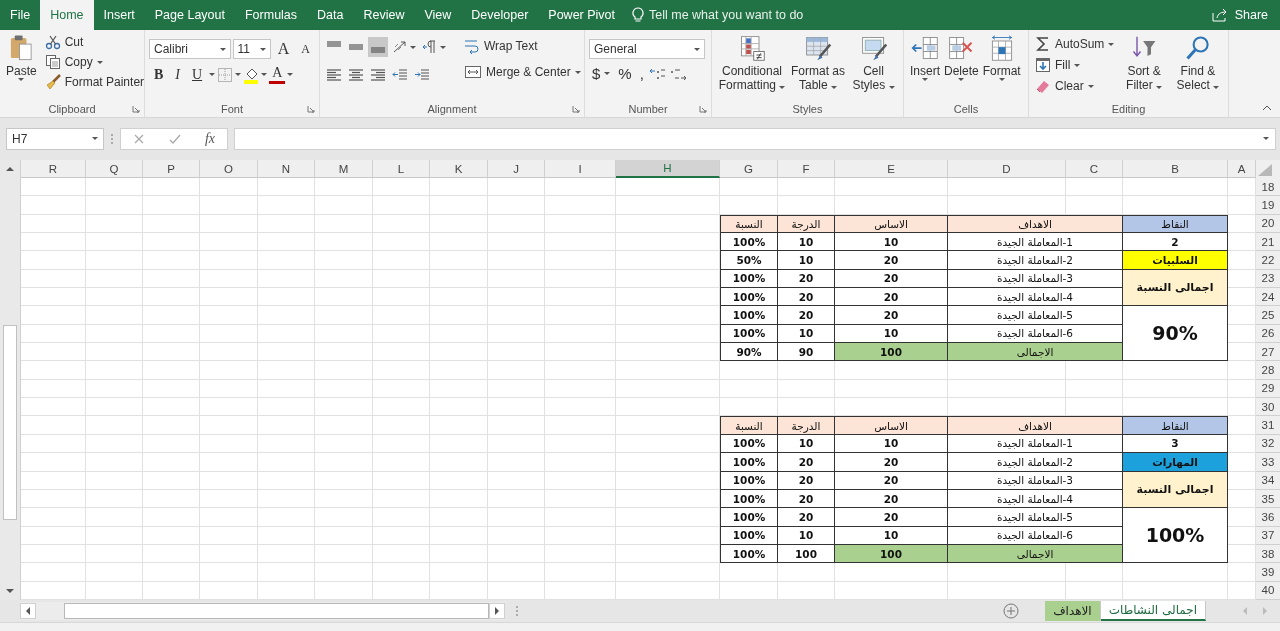 This screenshot has width=1280, height=631. I want to click on column-header: N, so click(286, 169).